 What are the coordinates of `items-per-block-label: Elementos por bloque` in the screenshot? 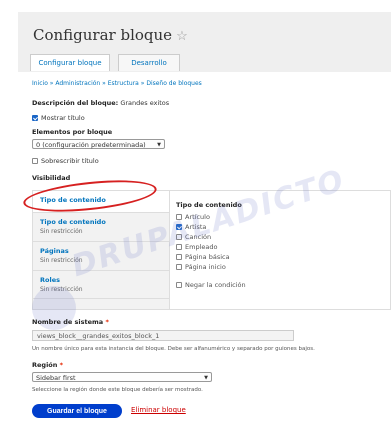 It's located at (72, 132).